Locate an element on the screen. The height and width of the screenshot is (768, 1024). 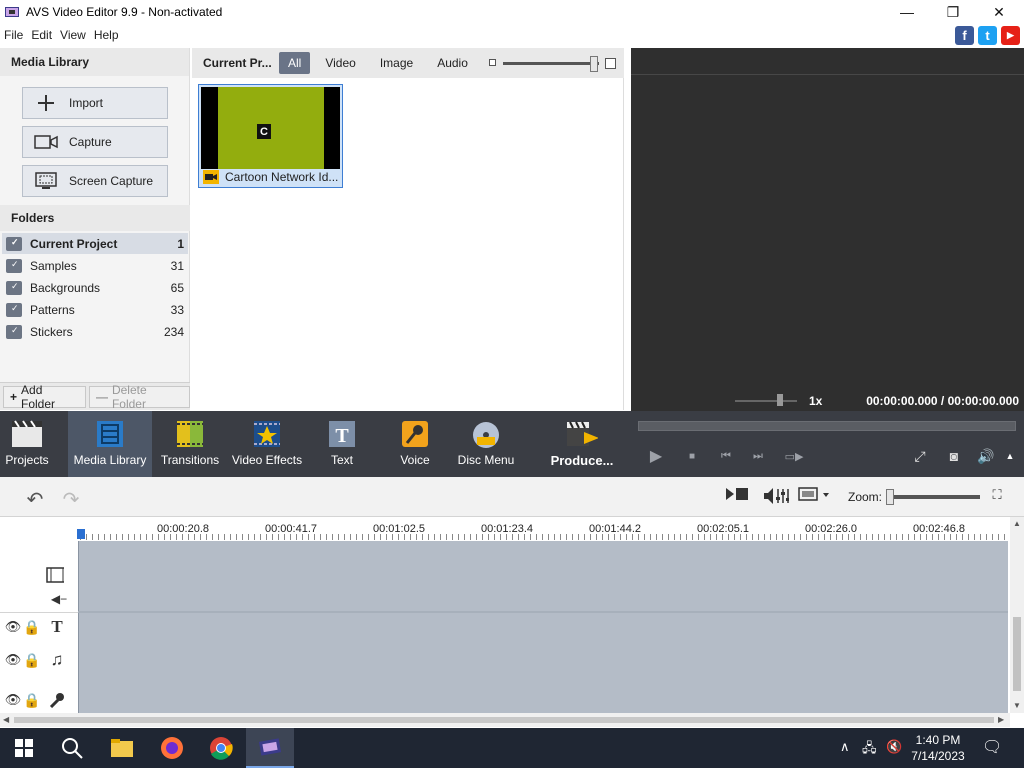
volume-muted-icon: 🔇 is located at coordinates (894, 747).